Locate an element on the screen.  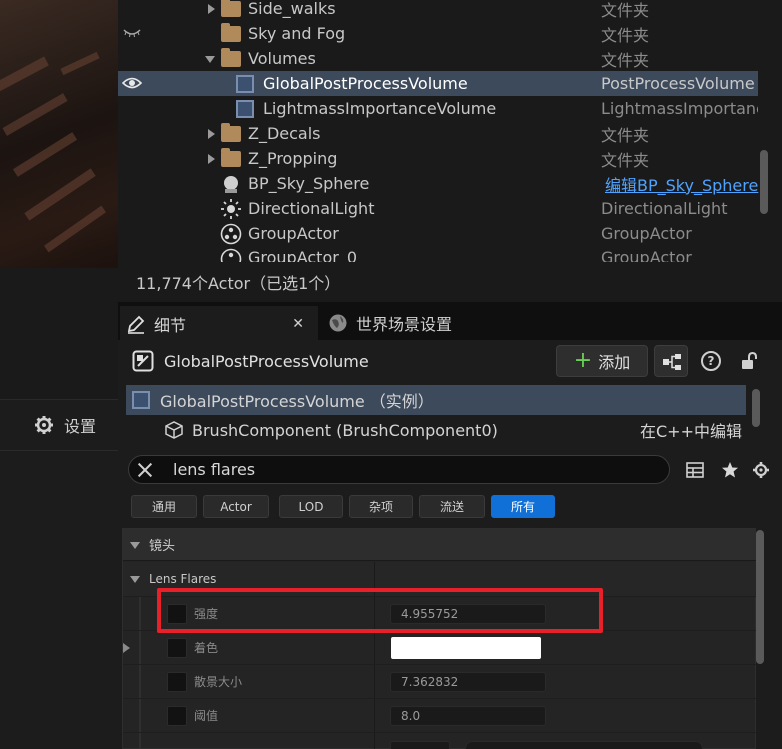
post-process-icon is located at coordinates (143, 361).